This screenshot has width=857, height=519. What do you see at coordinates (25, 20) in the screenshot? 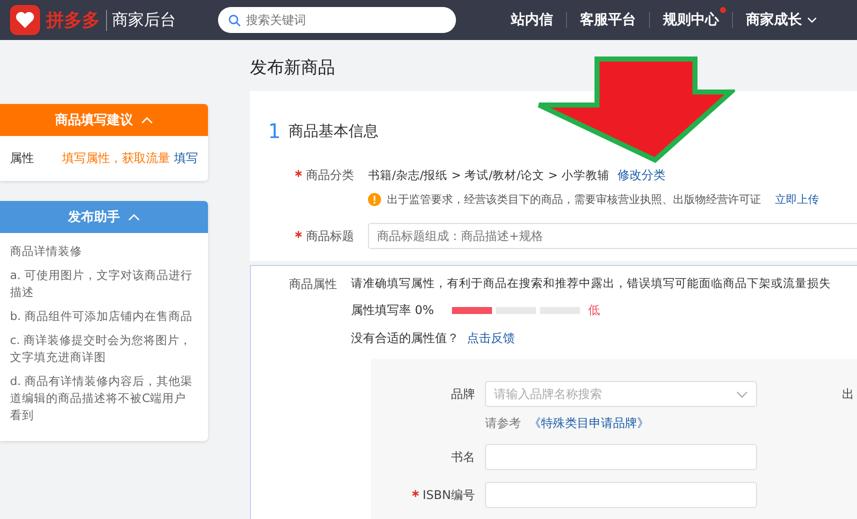
I see `logo-icon` at bounding box center [25, 20].